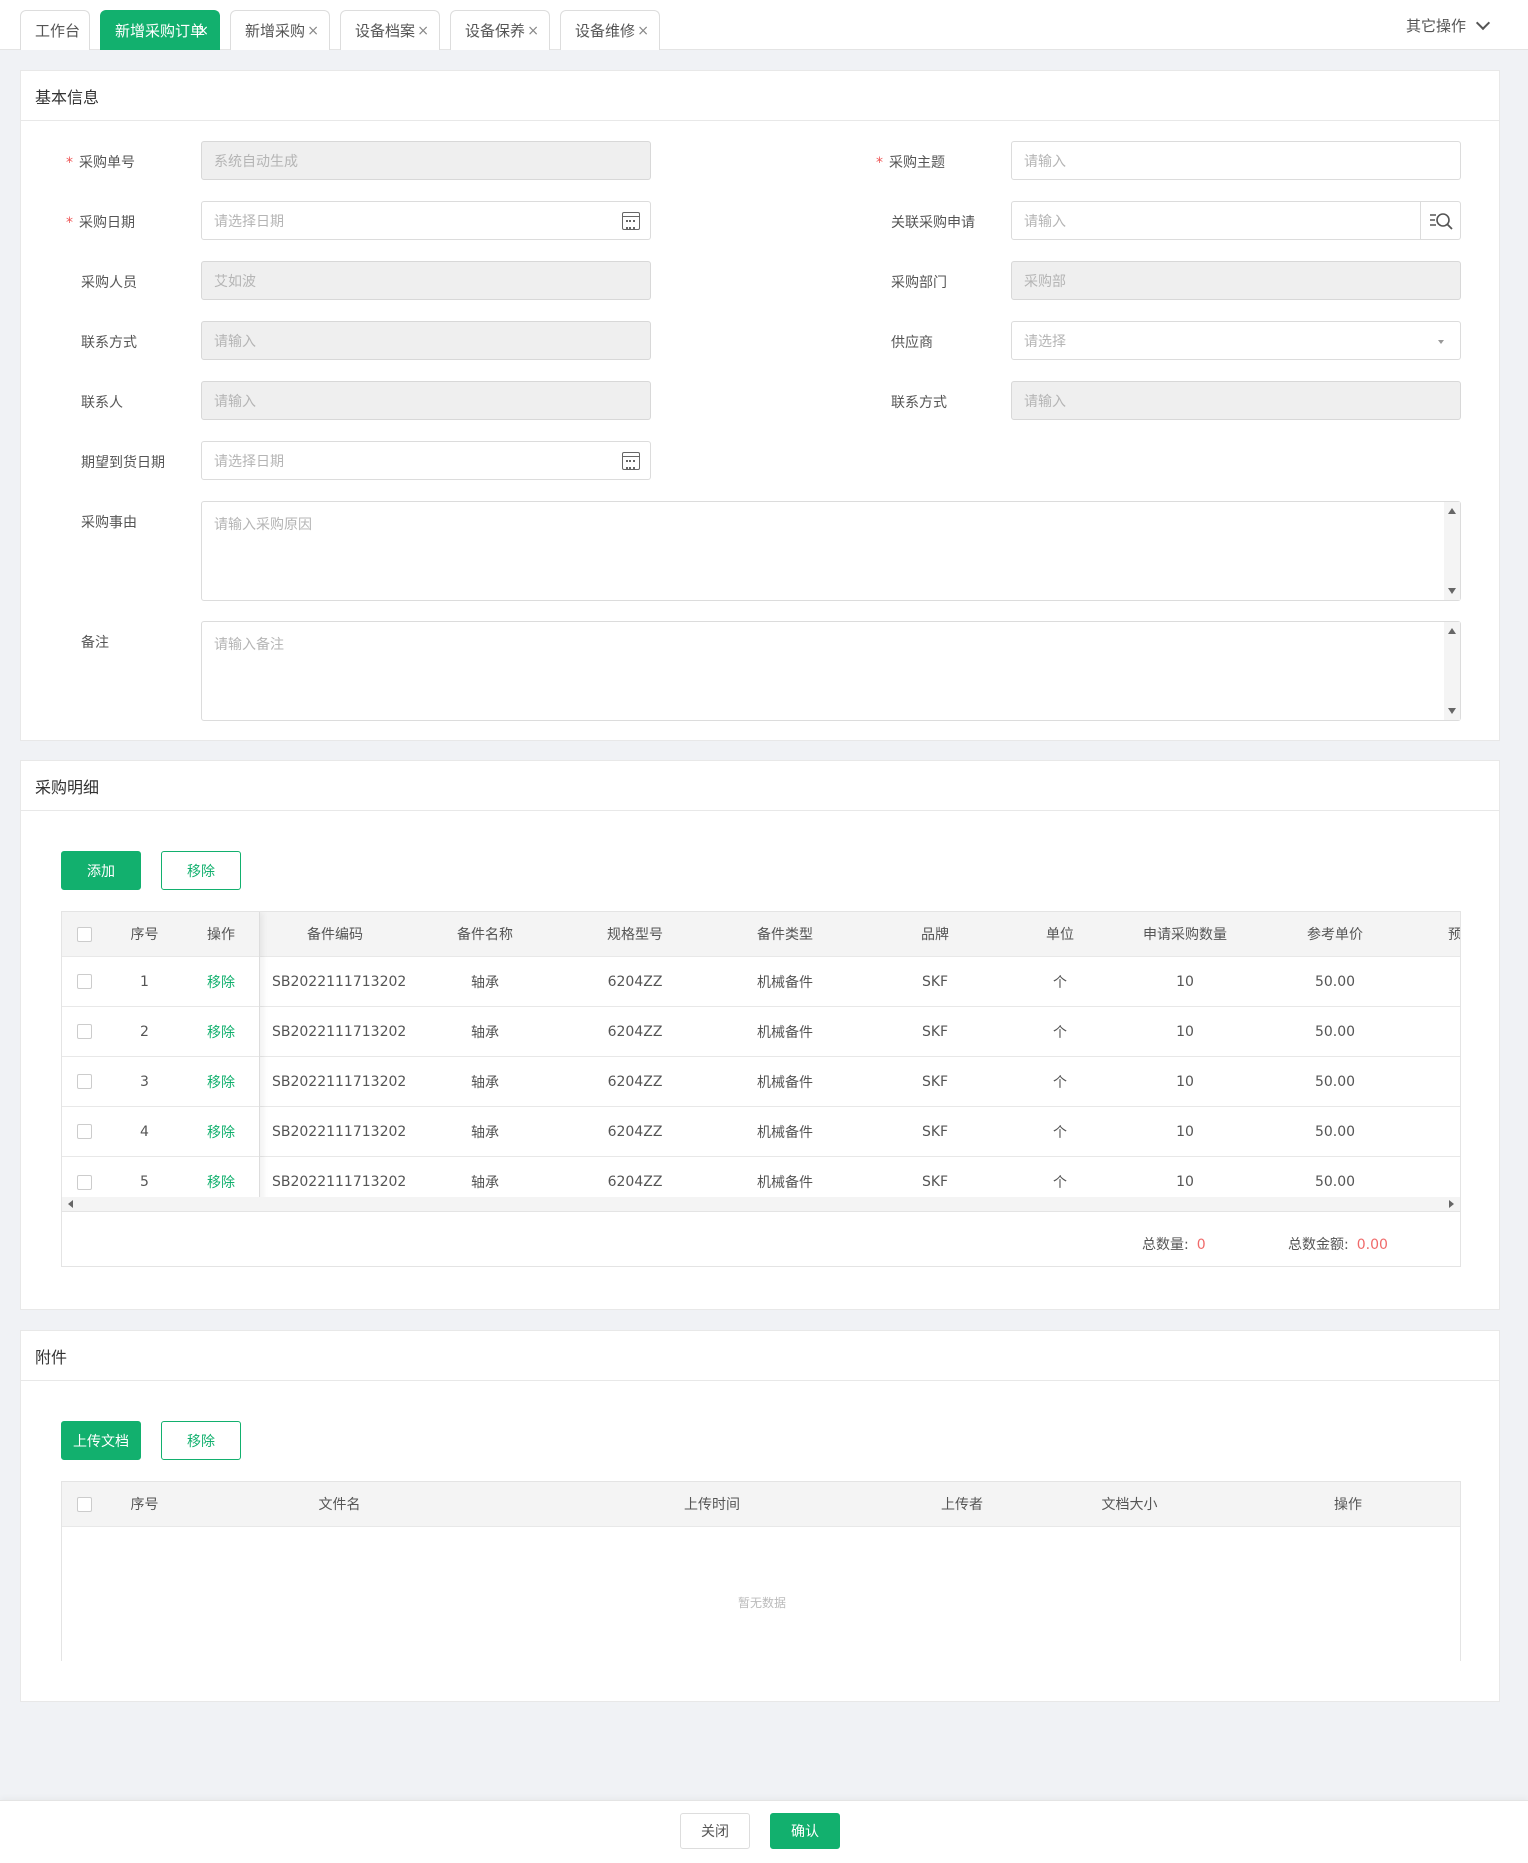  Describe the element at coordinates (831, 551) in the screenshot. I see `reason-textarea: 请输入采购原因` at that location.